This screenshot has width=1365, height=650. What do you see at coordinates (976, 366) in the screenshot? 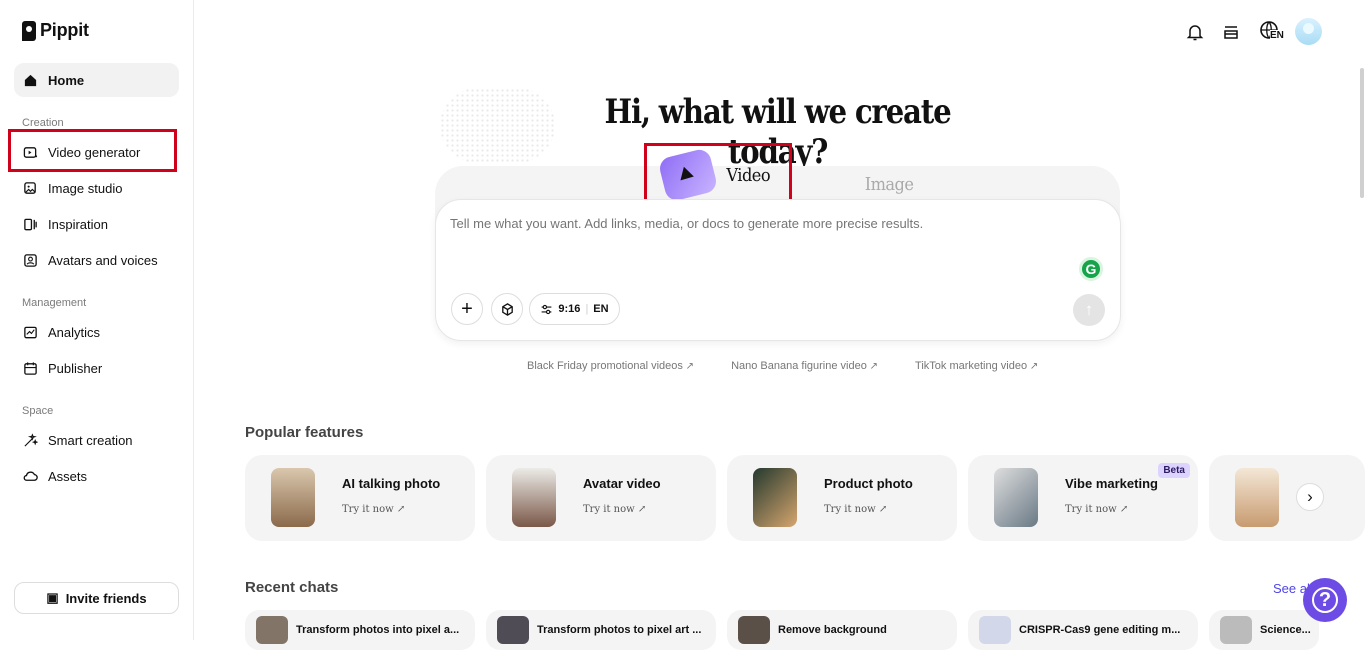
I see `suggestion-tiktok: TikTok marketing video` at bounding box center [976, 366].